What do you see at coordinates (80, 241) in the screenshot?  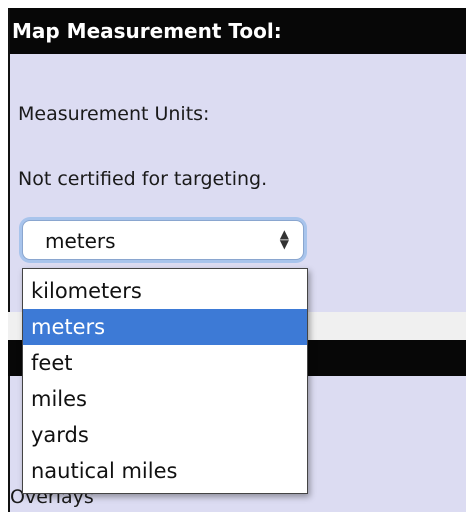 I see `units-select-value: meters` at bounding box center [80, 241].